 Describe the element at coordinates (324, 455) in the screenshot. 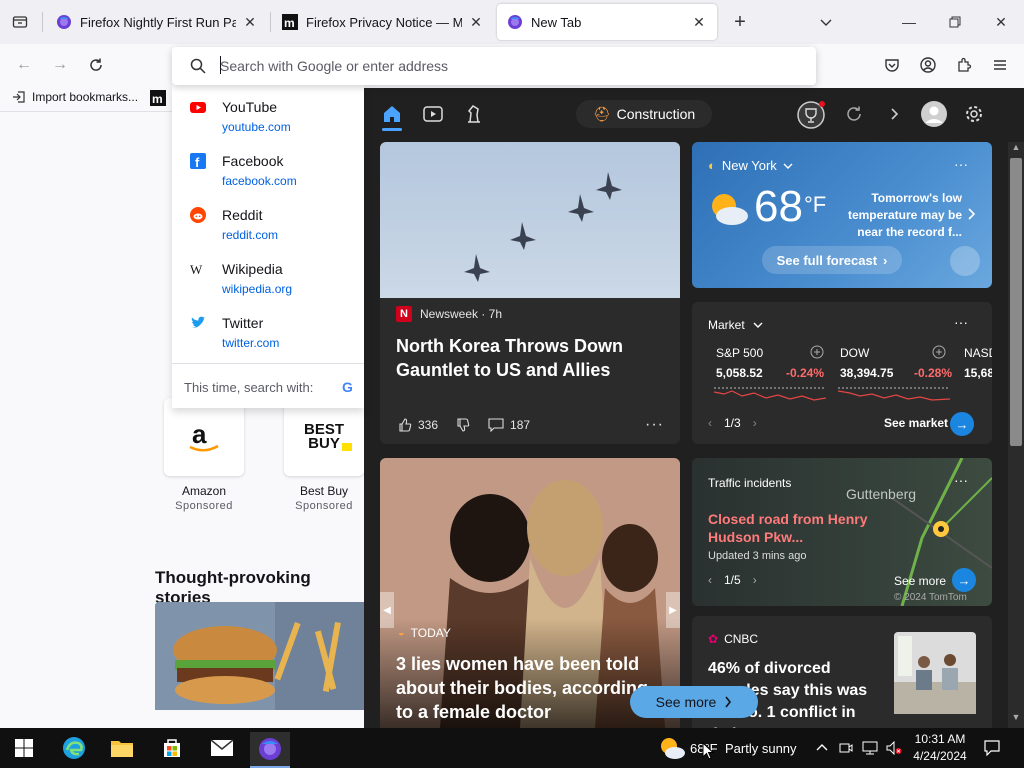

I see `shortcut-best-buy: BEST BUY Best Buy Sponsored` at that location.